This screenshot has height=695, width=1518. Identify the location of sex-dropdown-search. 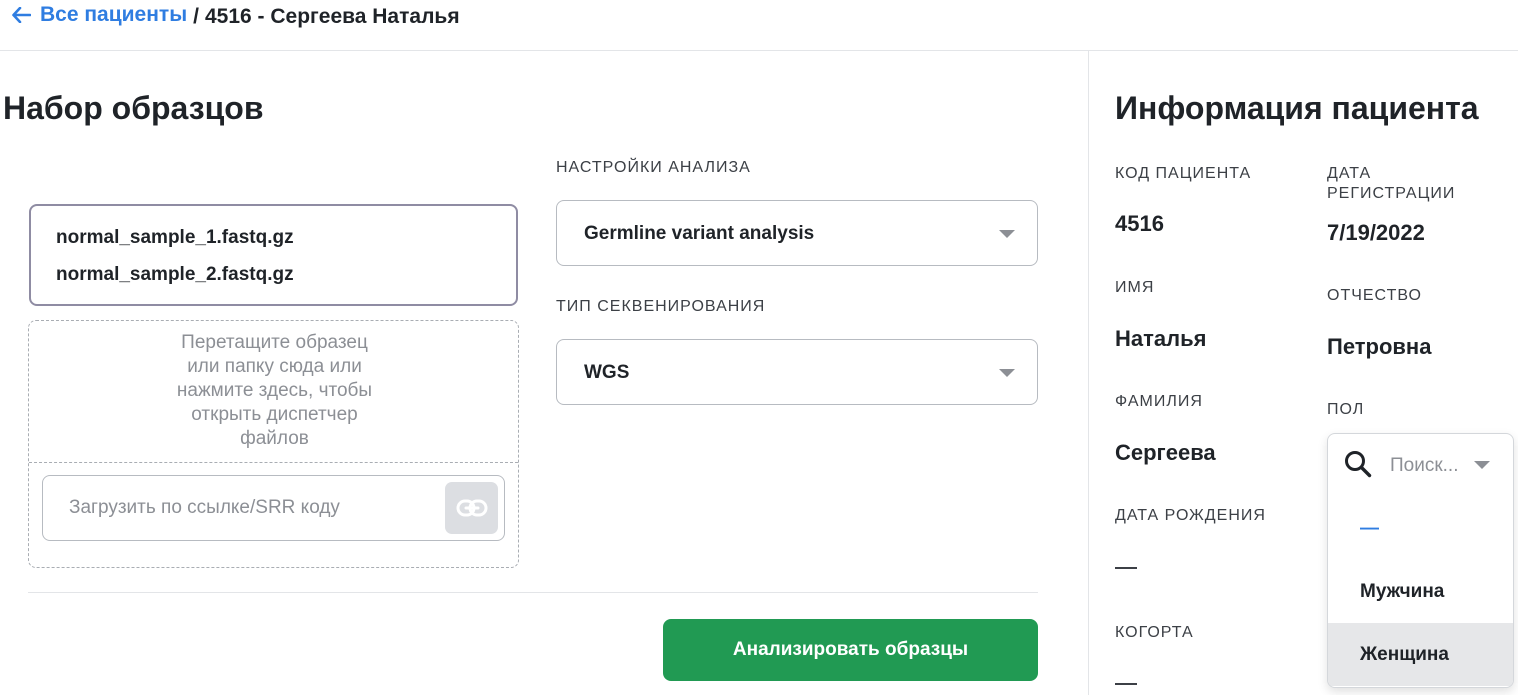
(1420, 465).